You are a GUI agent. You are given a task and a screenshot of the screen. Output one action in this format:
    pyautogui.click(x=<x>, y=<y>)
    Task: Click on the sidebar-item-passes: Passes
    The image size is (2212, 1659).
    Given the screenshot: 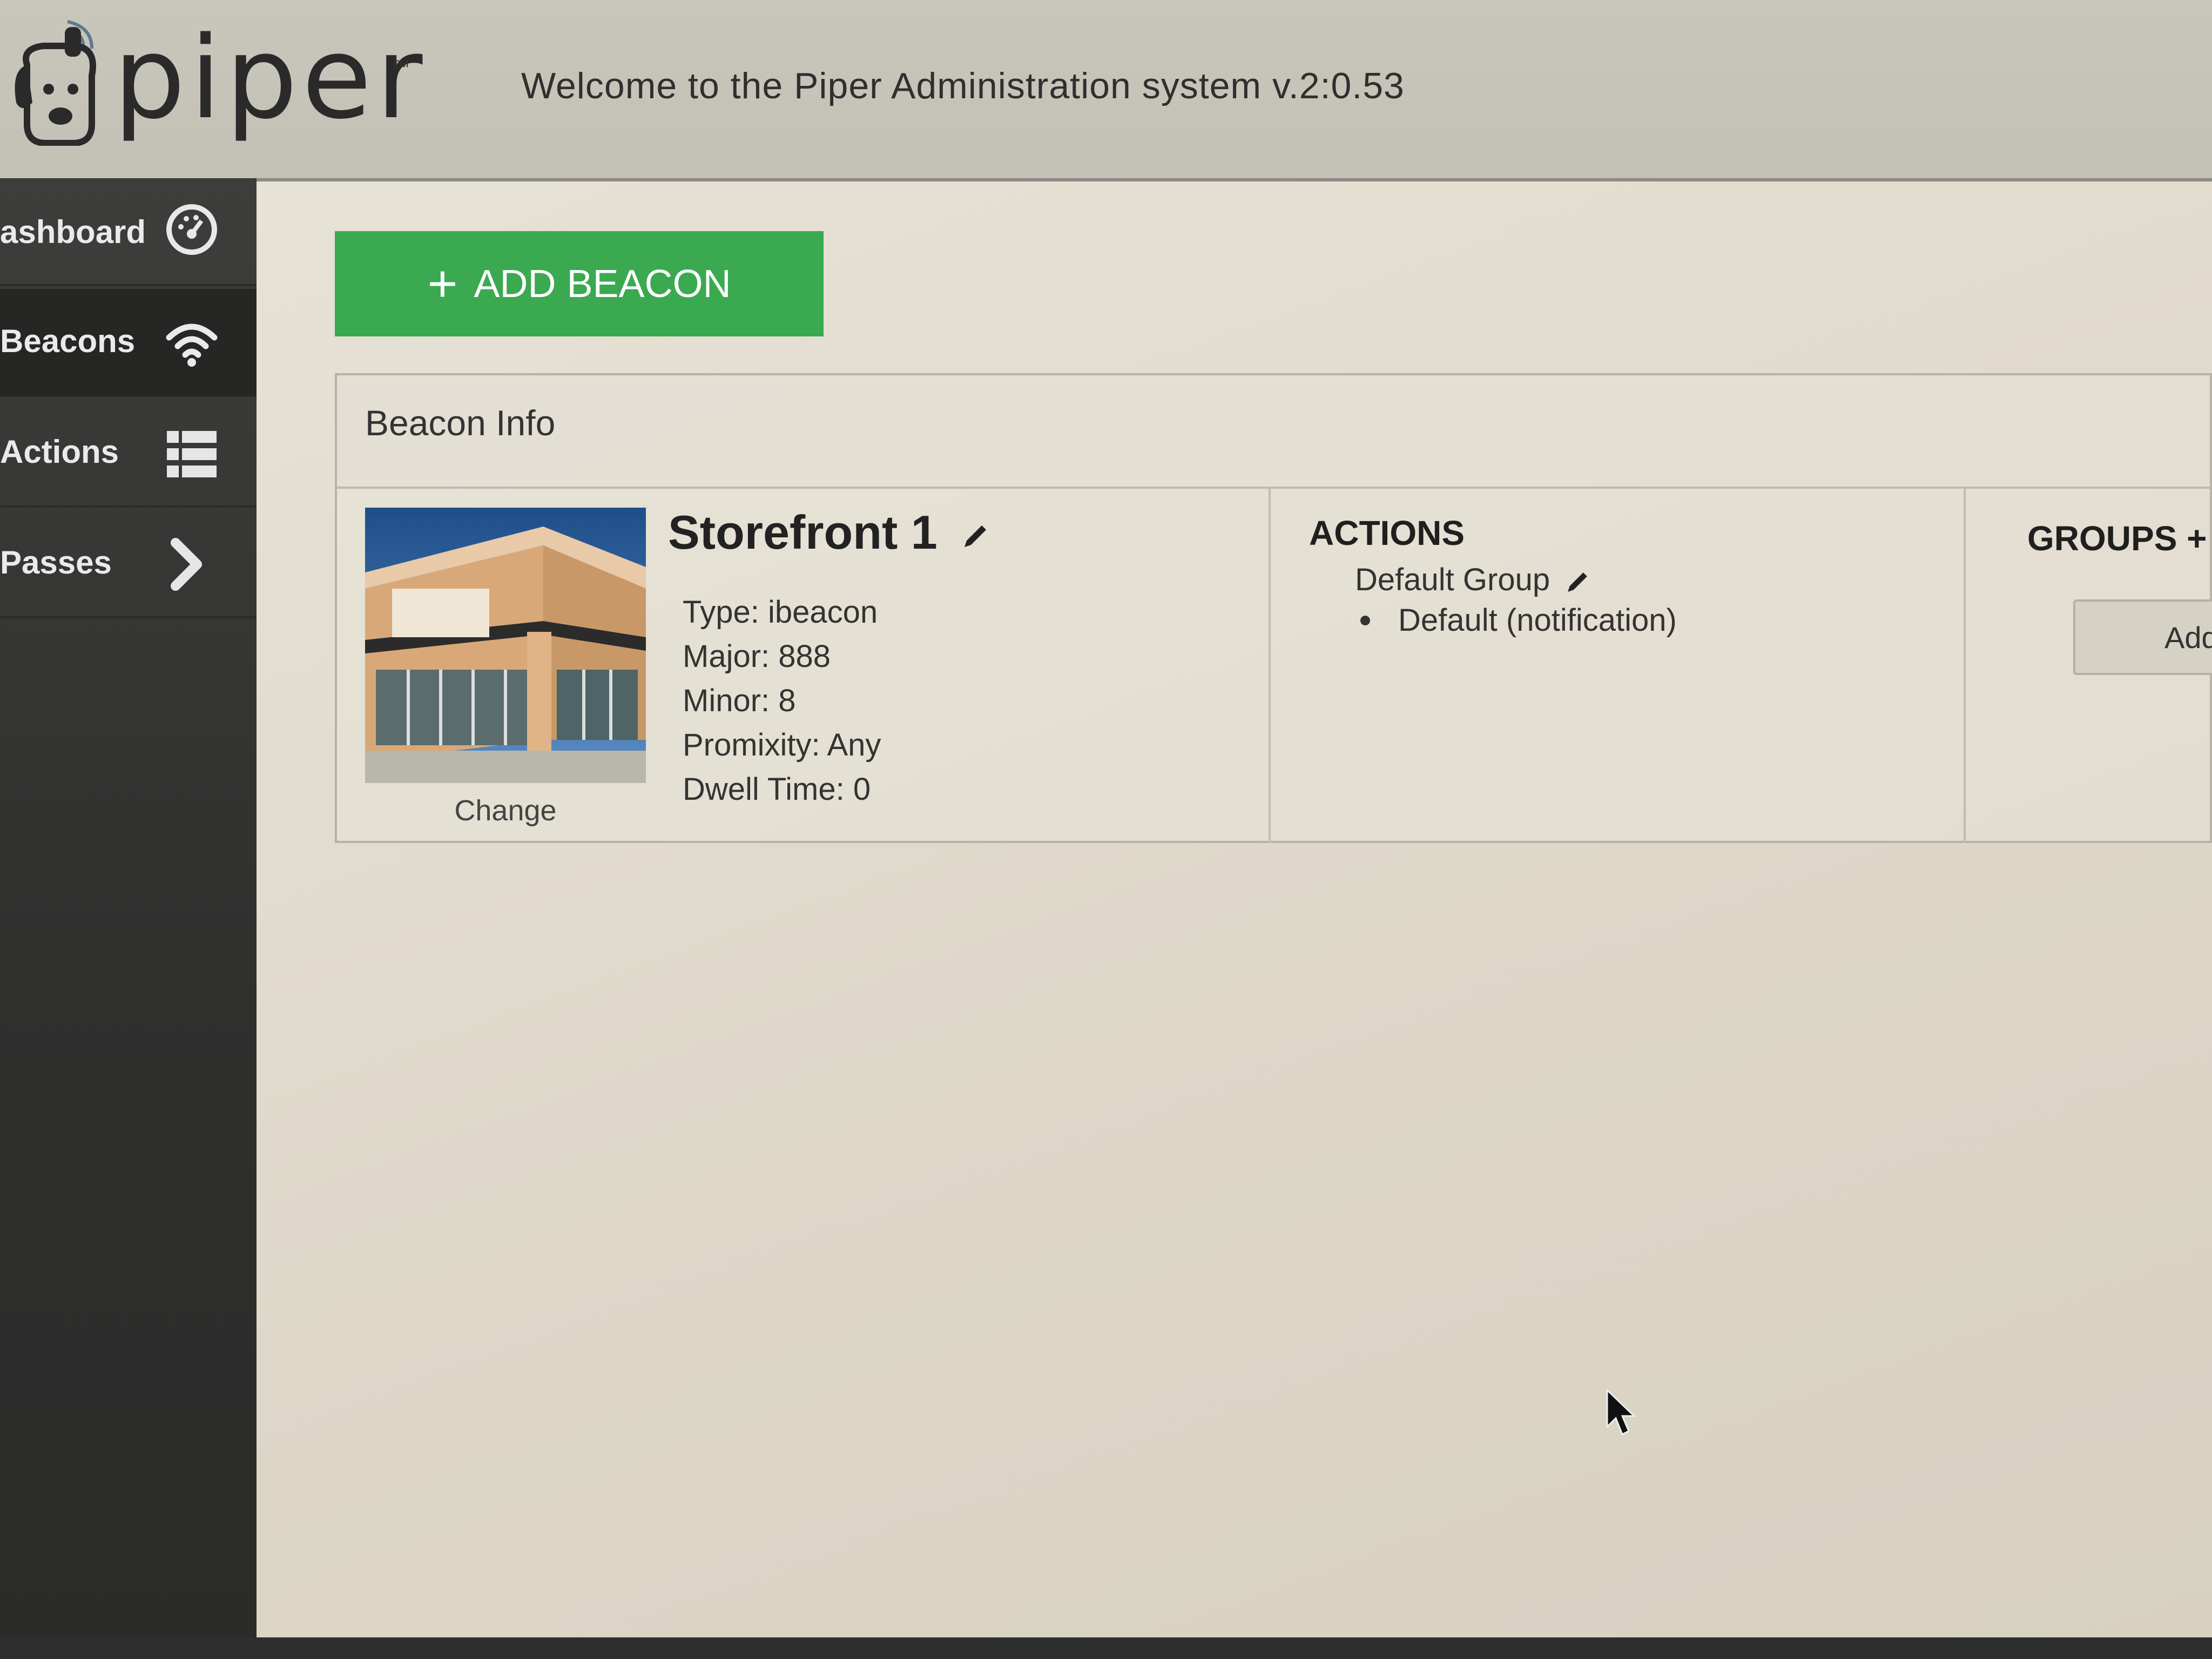 What is the action you would take?
    pyautogui.click(x=128, y=564)
    